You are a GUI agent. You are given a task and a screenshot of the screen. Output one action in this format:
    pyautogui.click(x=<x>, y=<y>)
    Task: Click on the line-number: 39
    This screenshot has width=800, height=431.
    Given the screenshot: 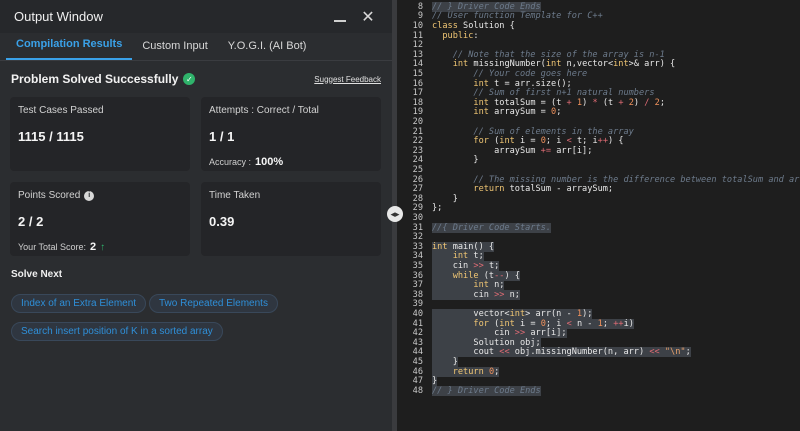 What is the action you would take?
    pyautogui.click(x=417, y=304)
    